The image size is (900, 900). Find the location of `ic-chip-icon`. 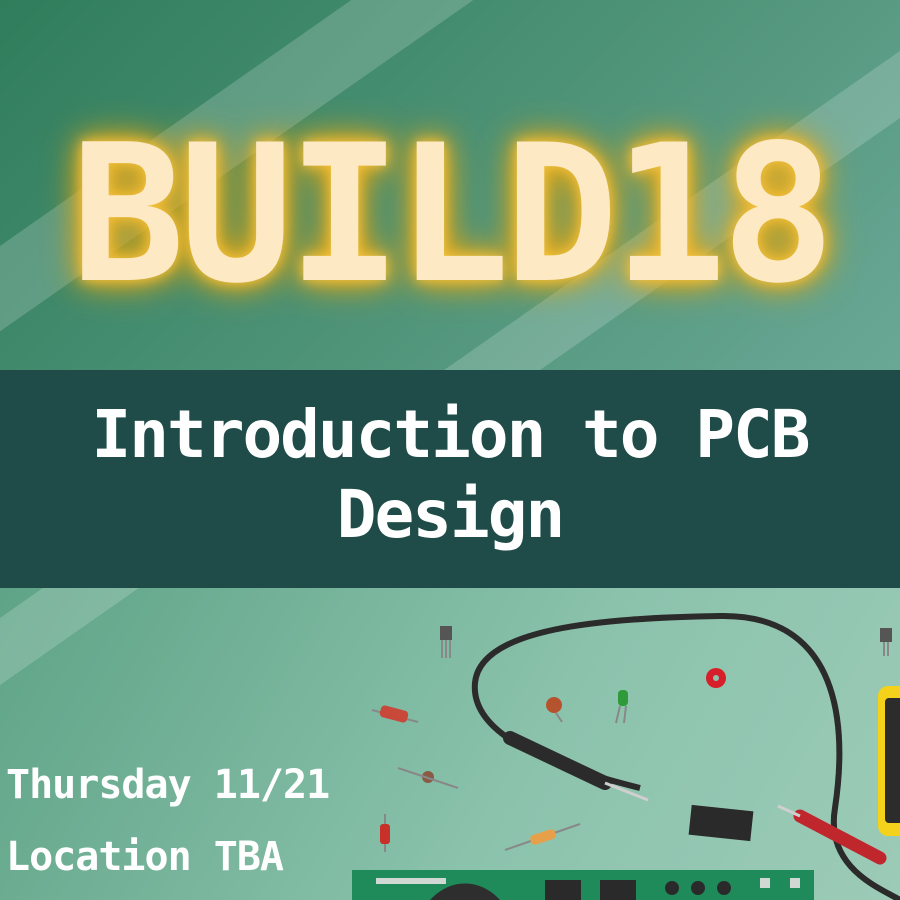

ic-chip-icon is located at coordinates (721, 823).